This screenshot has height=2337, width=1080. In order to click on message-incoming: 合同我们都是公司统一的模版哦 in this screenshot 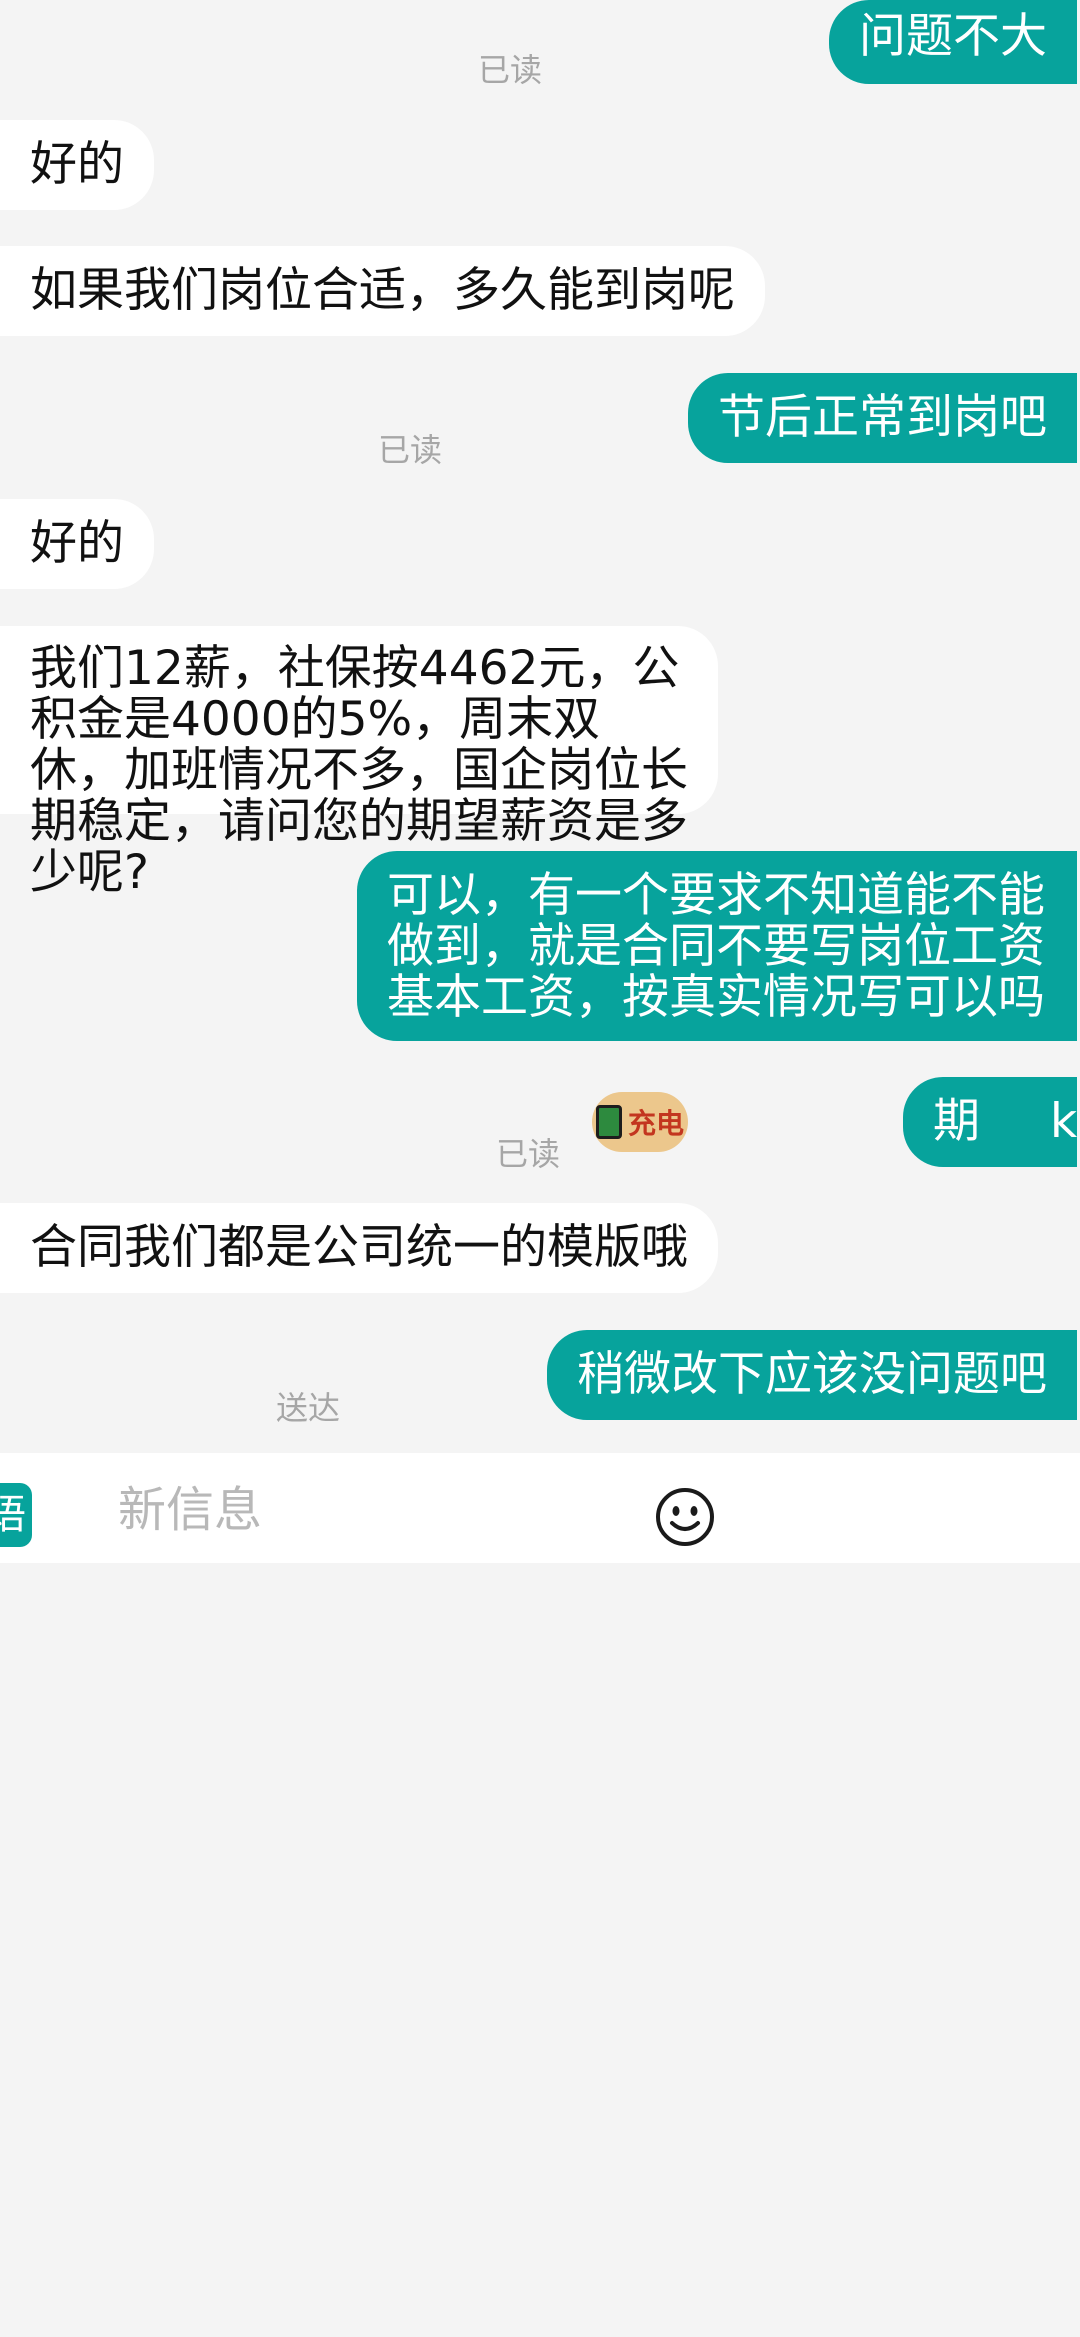, I will do `click(359, 1248)`.